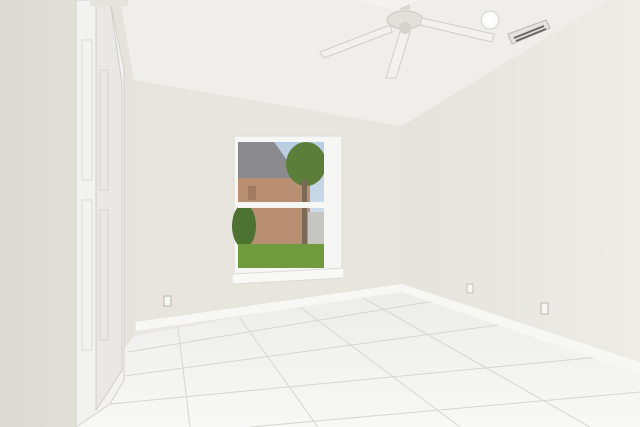 The image size is (640, 427). I want to click on lawn, so click(281, 256).